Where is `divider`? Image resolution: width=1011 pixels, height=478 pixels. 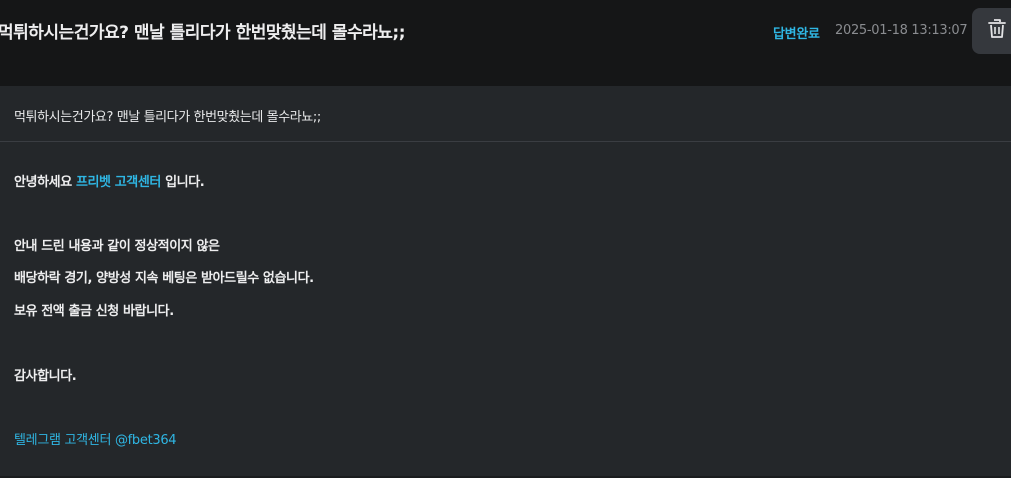
divider is located at coordinates (505, 141).